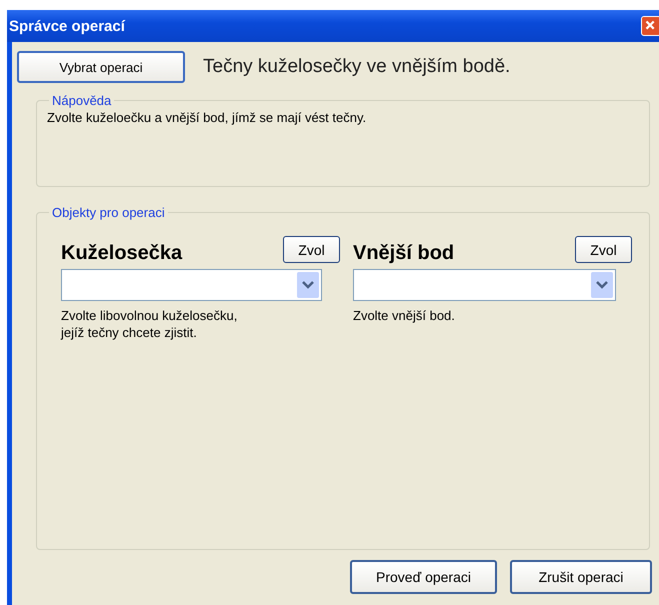 Image resolution: width=659 pixels, height=605 pixels. What do you see at coordinates (207, 117) in the screenshot?
I see `help-text: Zvolte kuželoečku a vnější bod, jímž se mají vést tečny.` at bounding box center [207, 117].